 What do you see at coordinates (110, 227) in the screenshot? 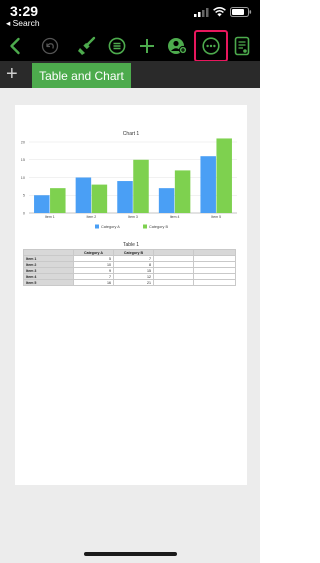
I see `legend-label: Category A` at bounding box center [110, 227].